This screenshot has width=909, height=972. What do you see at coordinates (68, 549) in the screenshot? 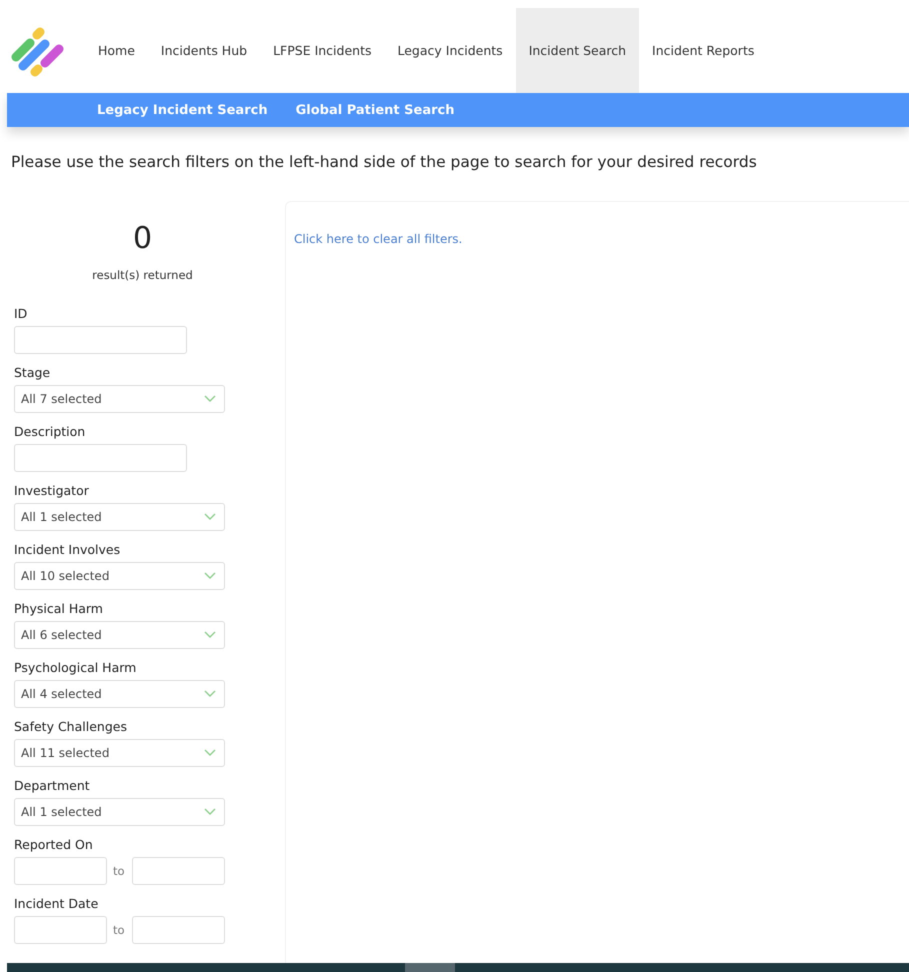
I see `field-label: Incident Involves` at bounding box center [68, 549].